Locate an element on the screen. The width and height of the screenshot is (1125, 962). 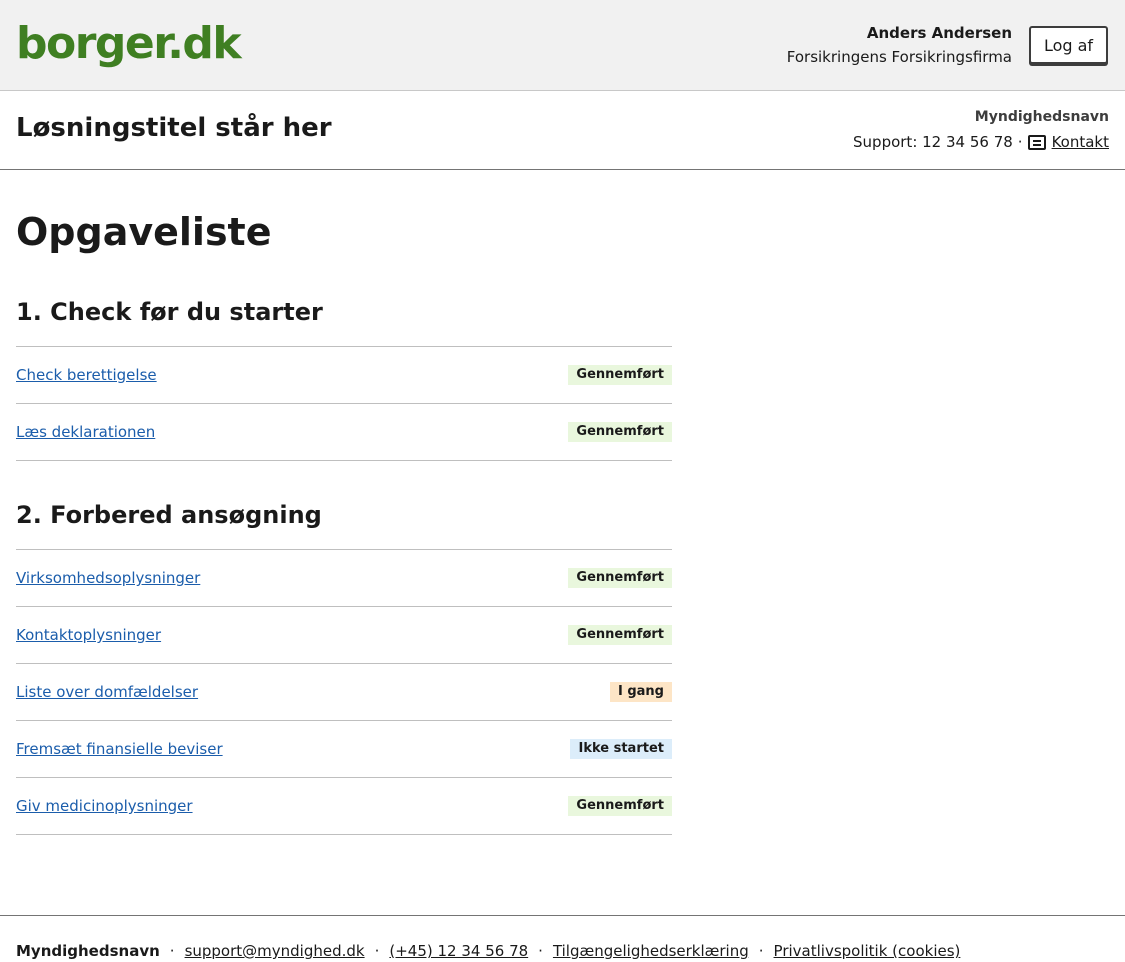
section-heading-prepare: 2. Forbered ansøgning is located at coordinates (169, 515).